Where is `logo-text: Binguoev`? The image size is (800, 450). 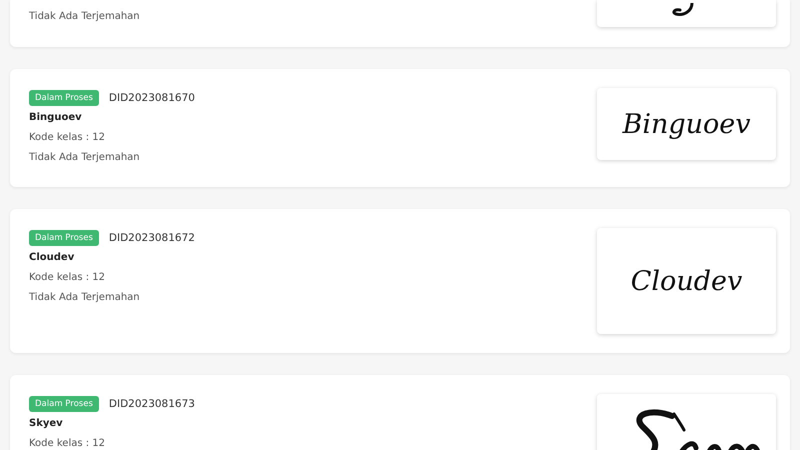
logo-text: Binguoev is located at coordinates (686, 124).